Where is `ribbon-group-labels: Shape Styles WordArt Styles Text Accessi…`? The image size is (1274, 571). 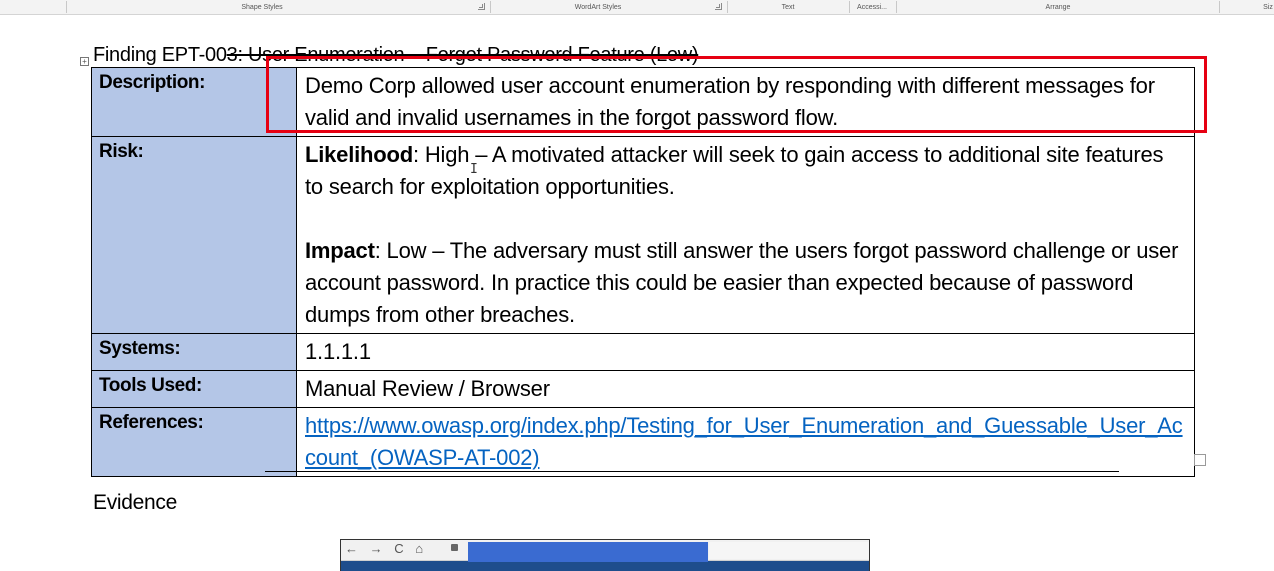 ribbon-group-labels: Shape Styles WordArt Styles Text Accessi… is located at coordinates (637, 7).